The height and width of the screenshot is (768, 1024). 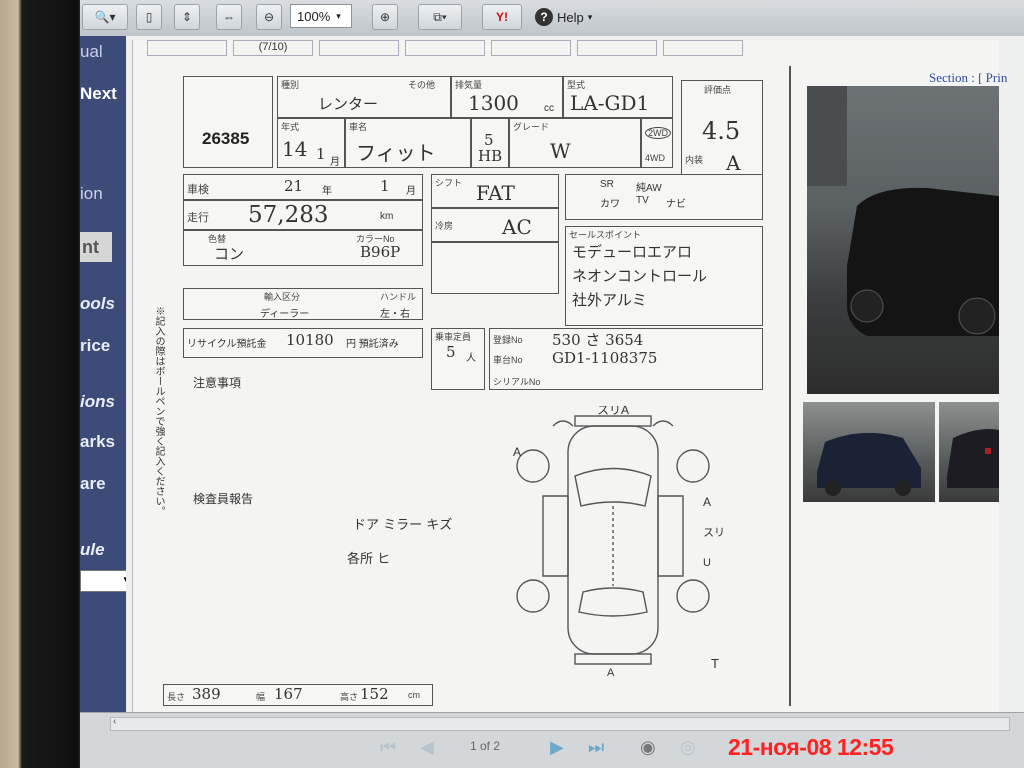 What do you see at coordinates (103, 94) in the screenshot?
I see `nav-item-next: Next` at bounding box center [103, 94].